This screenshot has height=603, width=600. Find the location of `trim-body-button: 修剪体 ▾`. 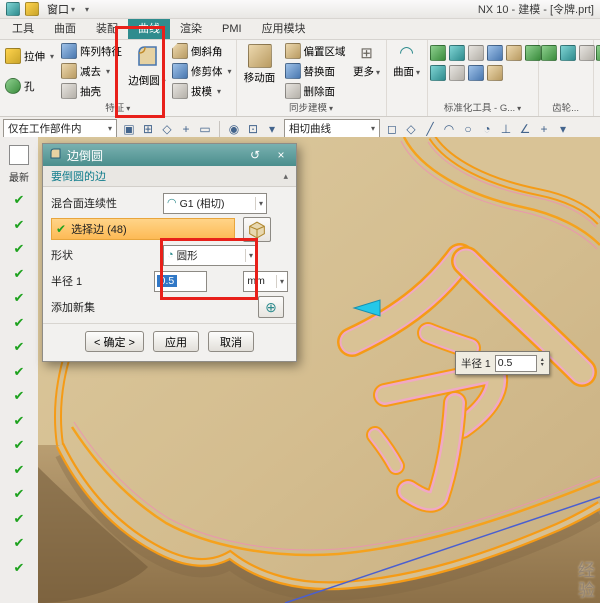

trim-body-button: 修剪体 ▾ is located at coordinates (202, 71).